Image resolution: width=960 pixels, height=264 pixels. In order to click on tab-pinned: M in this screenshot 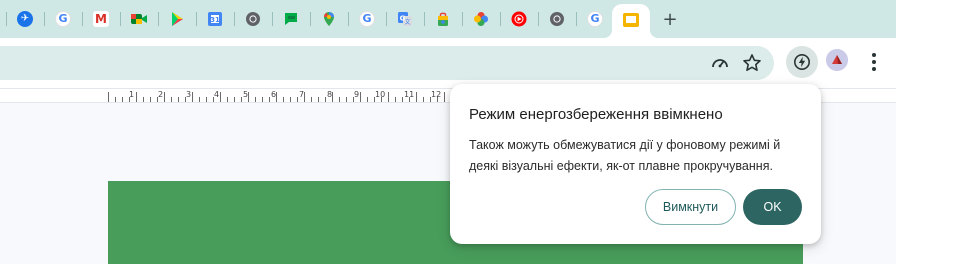, I will do `click(101, 19)`.